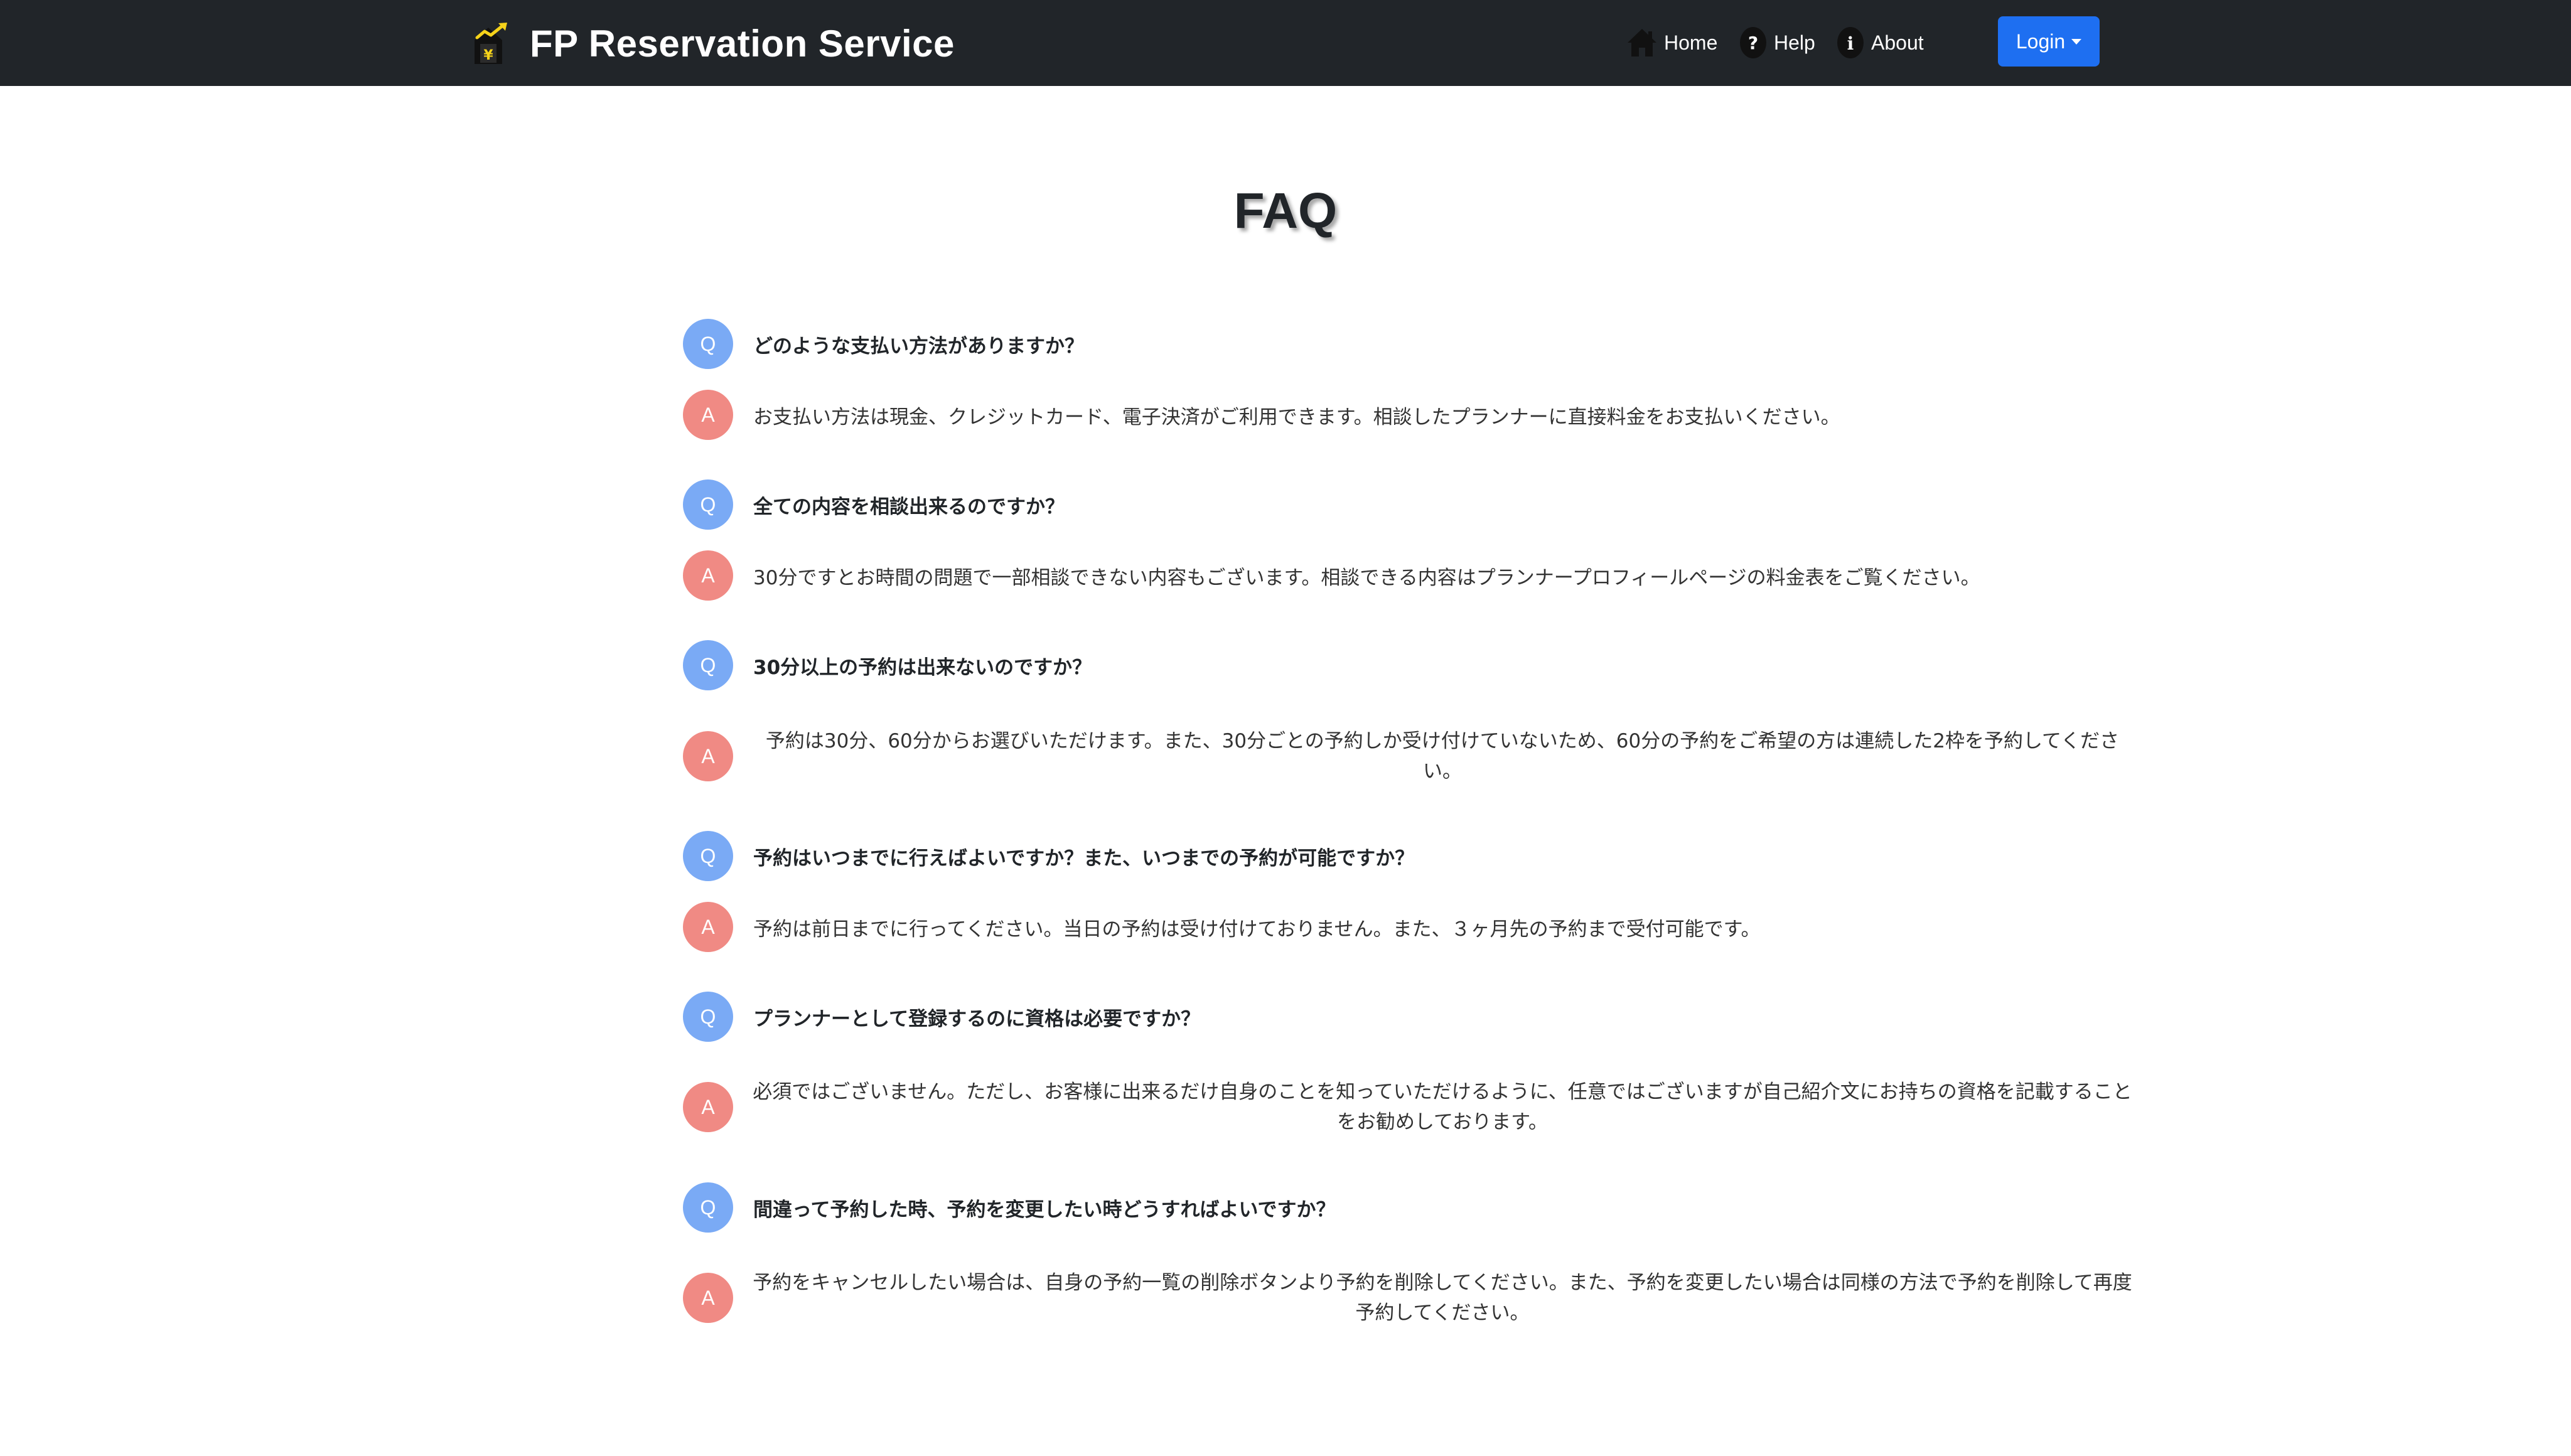  I want to click on nav-help-link: ? Help, so click(1777, 42).